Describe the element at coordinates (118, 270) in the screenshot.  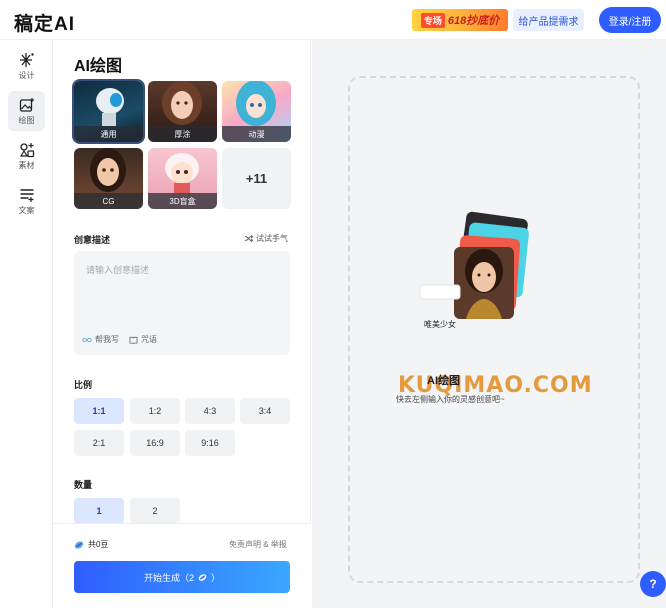
I see `prompt-placeholder: 请输入创意描述` at that location.